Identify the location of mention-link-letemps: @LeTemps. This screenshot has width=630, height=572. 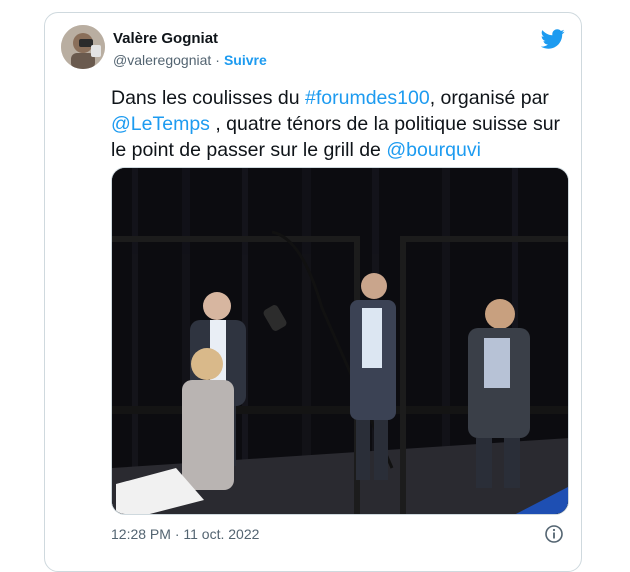
(160, 124).